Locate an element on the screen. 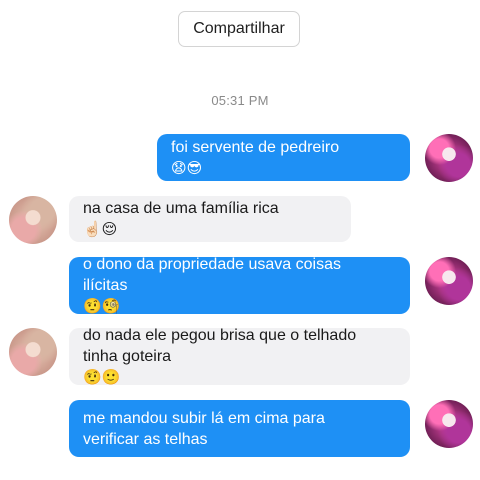 Image resolution: width=480 pixels, height=480 pixels. message-emoji: 😧😎 is located at coordinates (187, 167).